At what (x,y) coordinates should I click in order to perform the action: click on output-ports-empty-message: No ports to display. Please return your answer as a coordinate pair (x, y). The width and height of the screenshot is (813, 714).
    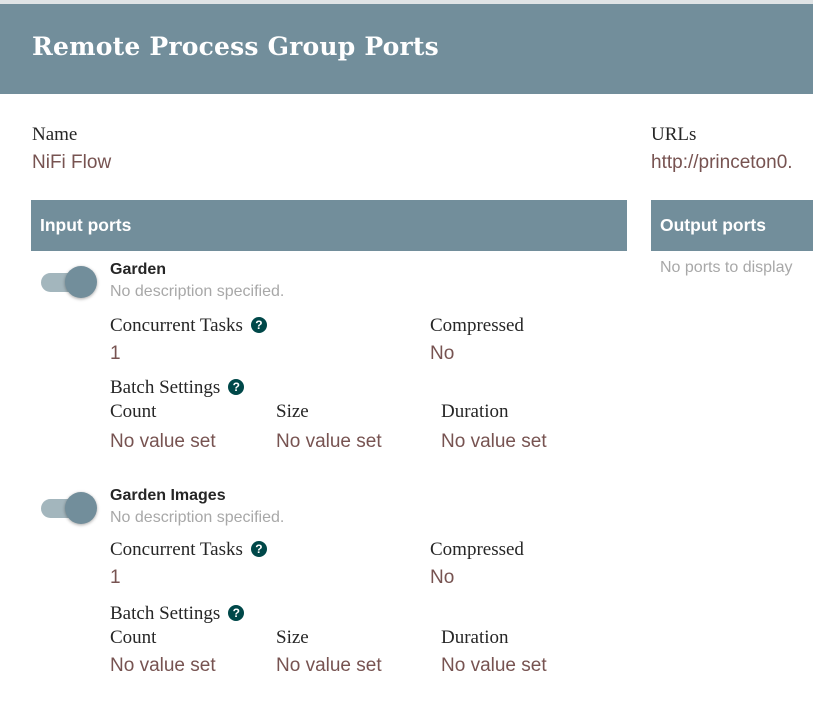
    Looking at the image, I should click on (726, 267).